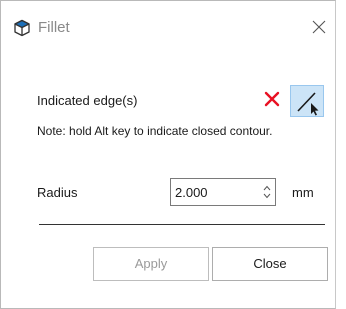  Describe the element at coordinates (267, 192) in the screenshot. I see `spinner-arrows-icon` at that location.